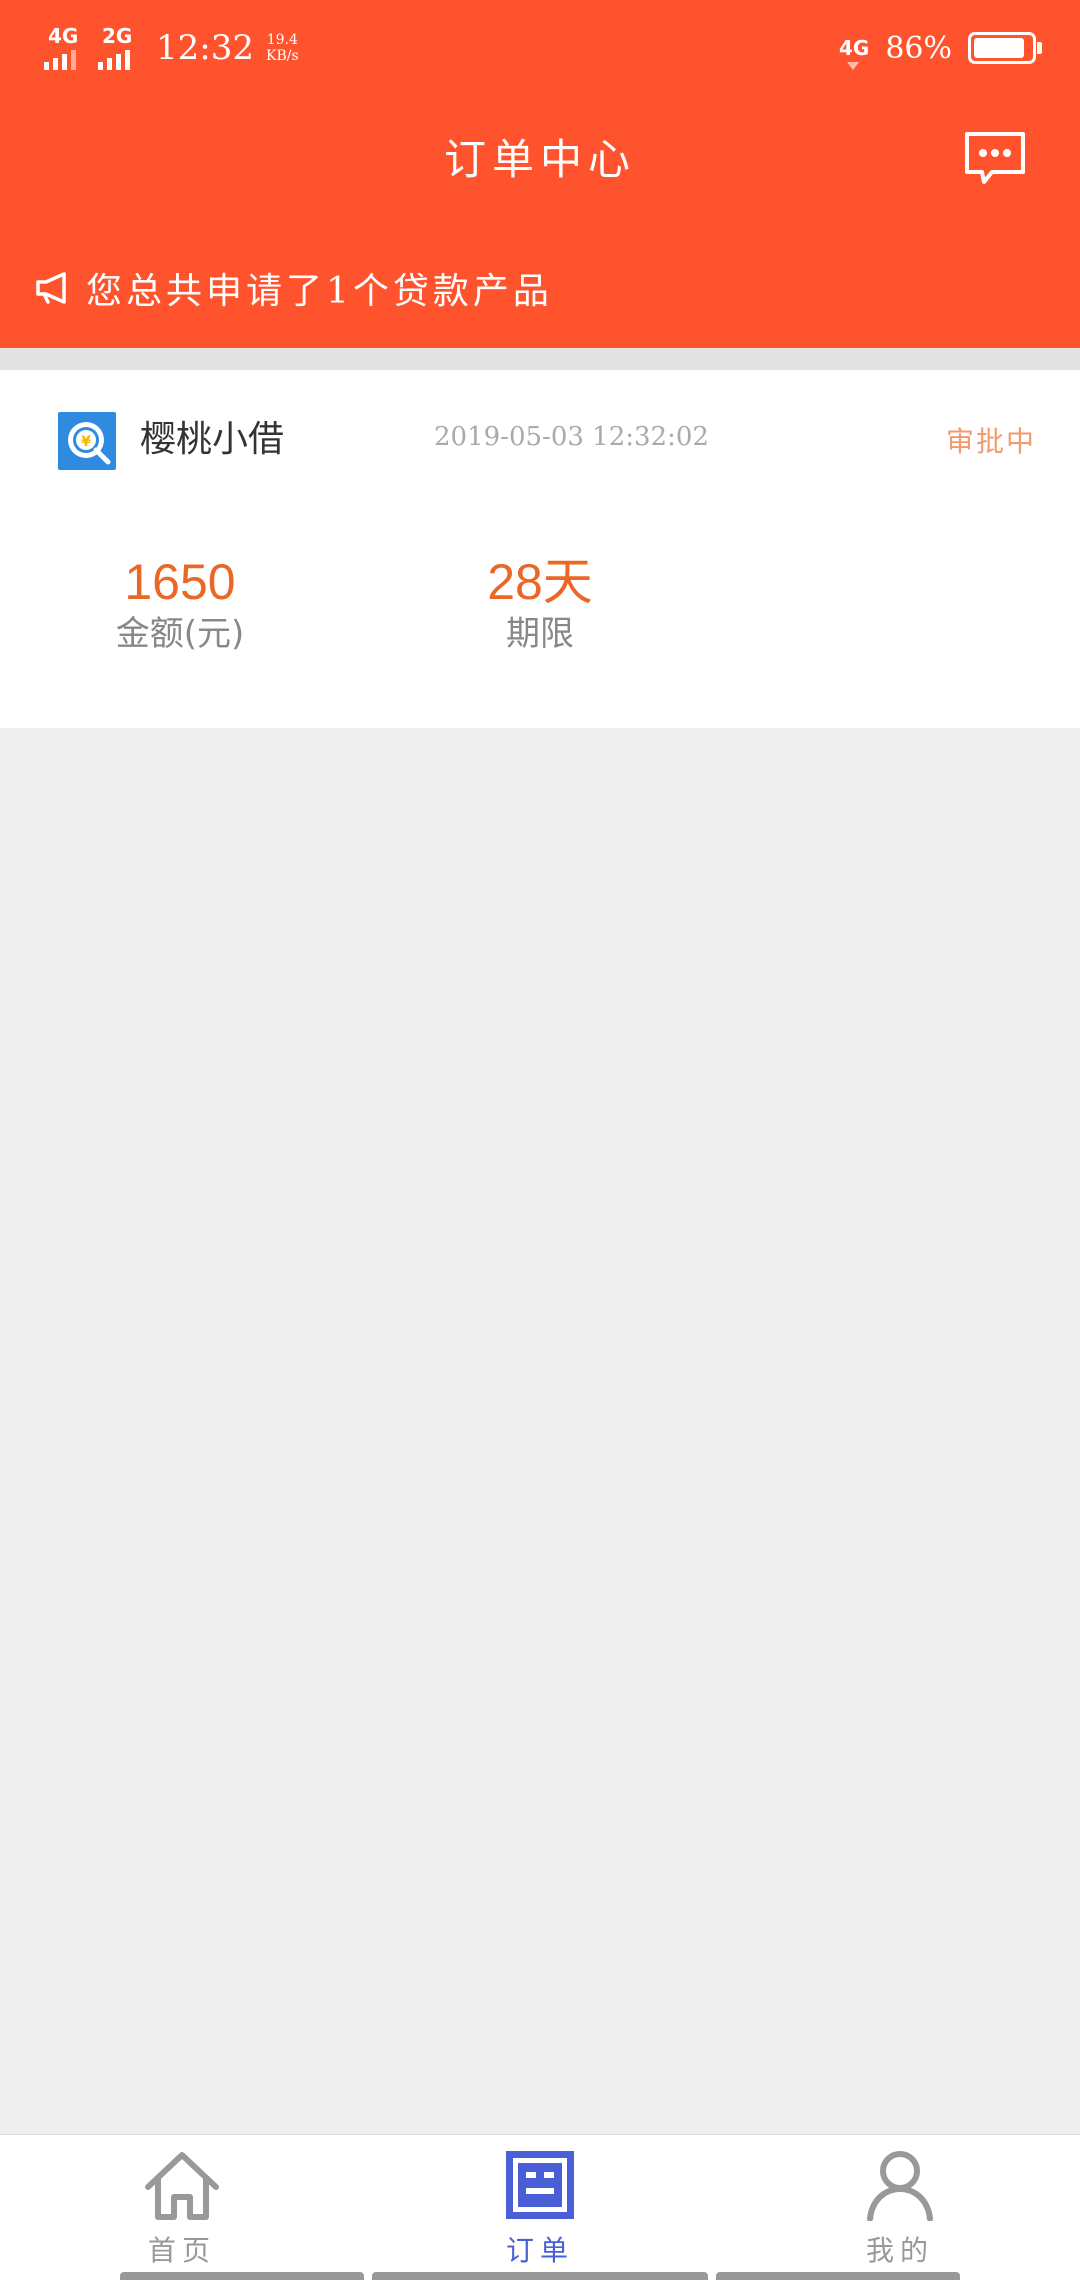  I want to click on gesture-bar-left, so click(242, 2276).